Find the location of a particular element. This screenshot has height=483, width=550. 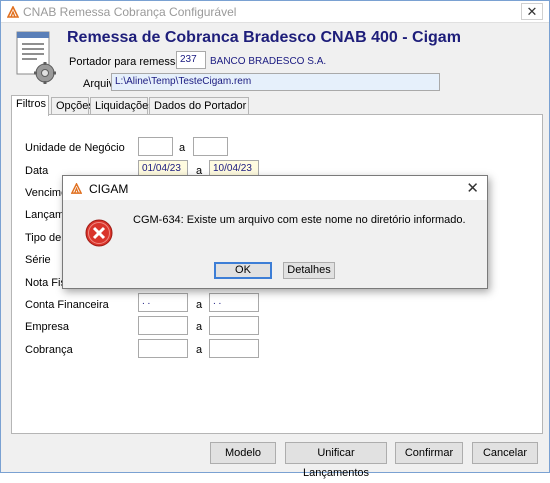

empresa-label: Empresa is located at coordinates (47, 327).